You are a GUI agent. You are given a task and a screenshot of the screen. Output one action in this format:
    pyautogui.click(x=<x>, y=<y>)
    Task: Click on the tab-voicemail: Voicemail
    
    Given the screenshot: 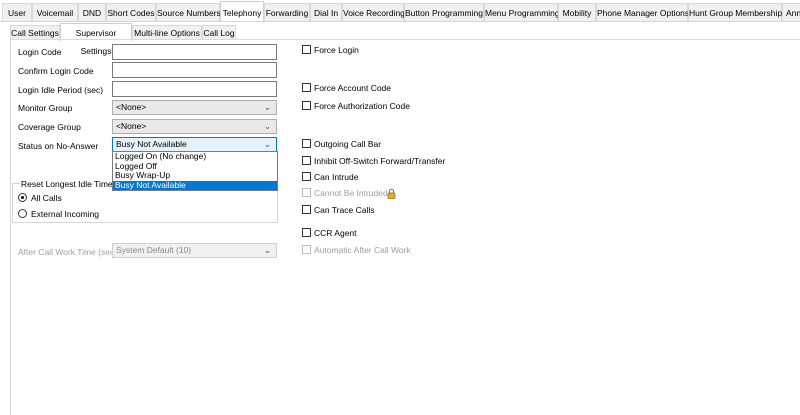 What is the action you would take?
    pyautogui.click(x=55, y=12)
    